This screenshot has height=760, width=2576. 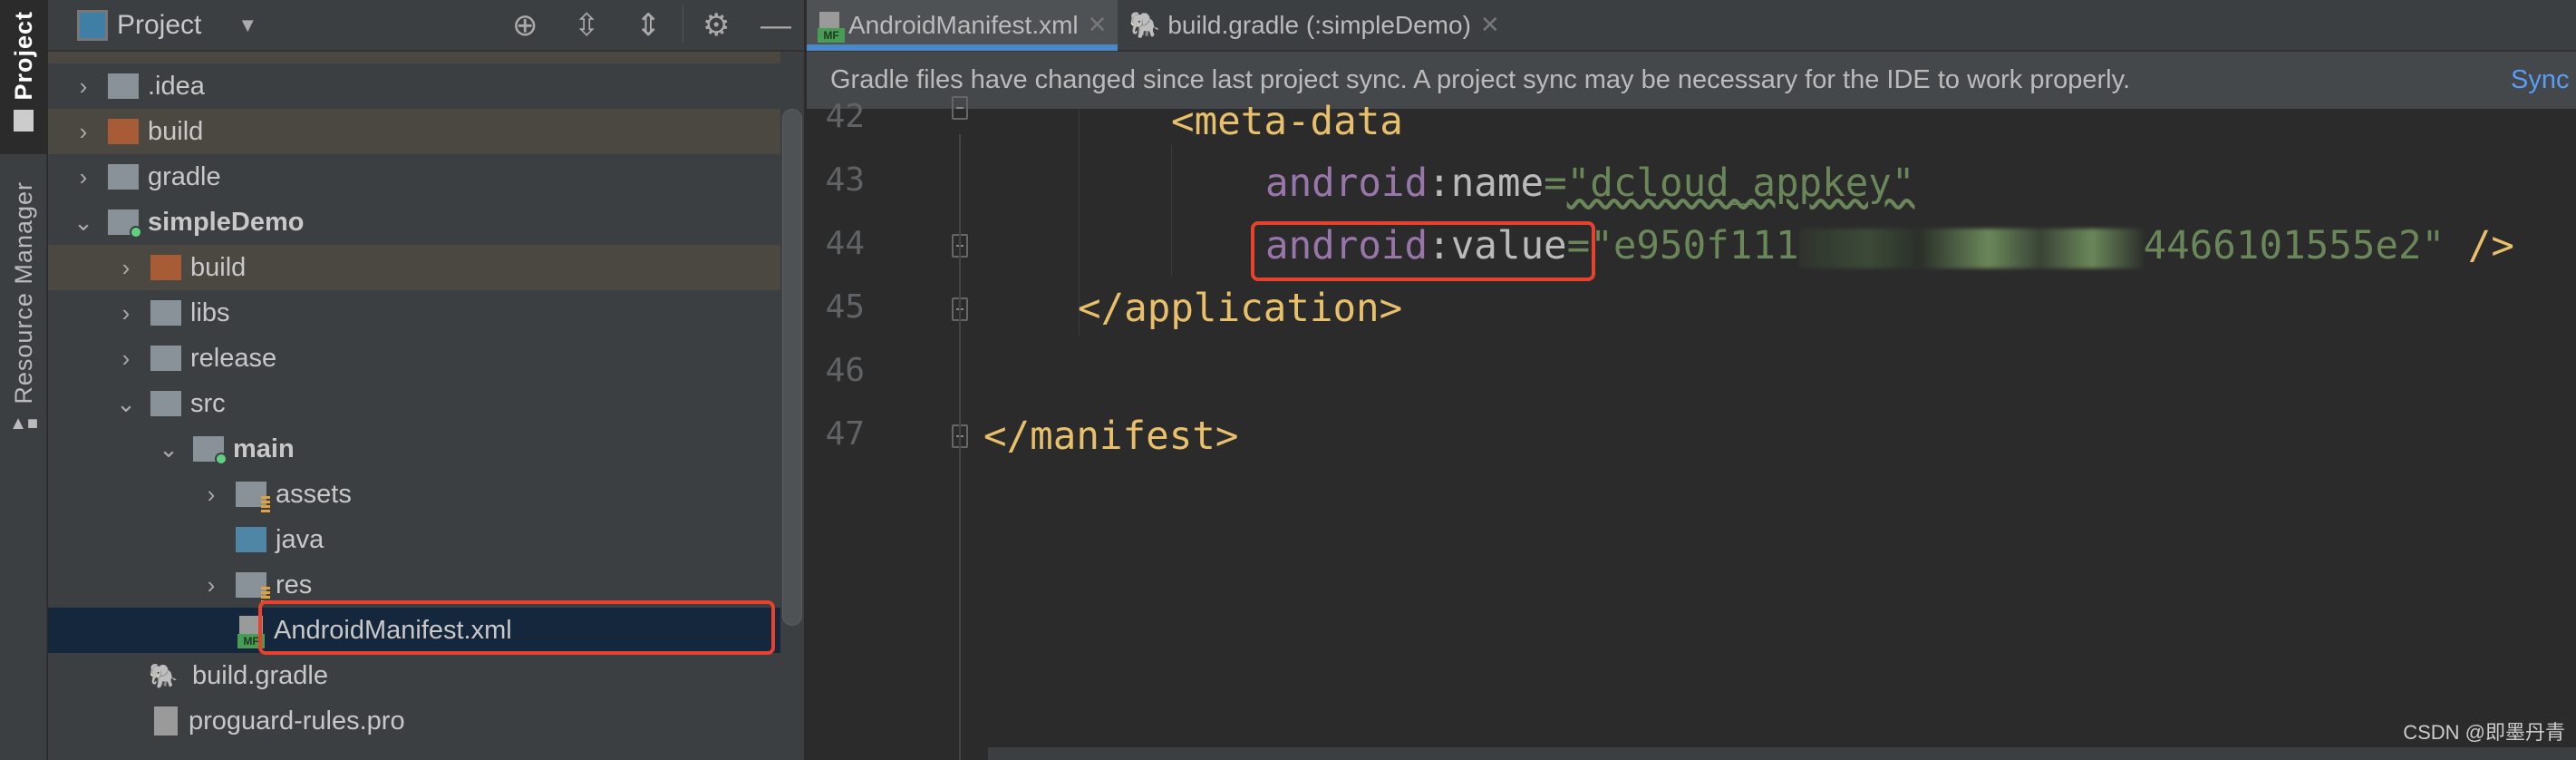 What do you see at coordinates (226, 222) in the screenshot?
I see `tree-item-label: simpleDemo` at bounding box center [226, 222].